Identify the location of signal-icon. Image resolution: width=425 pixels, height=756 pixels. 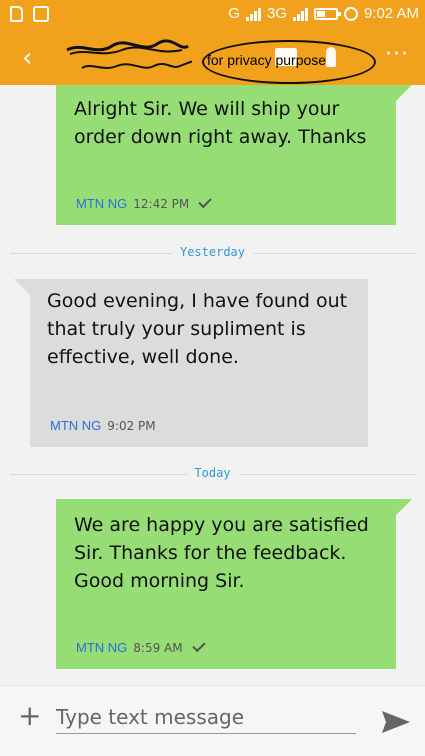
(253, 14).